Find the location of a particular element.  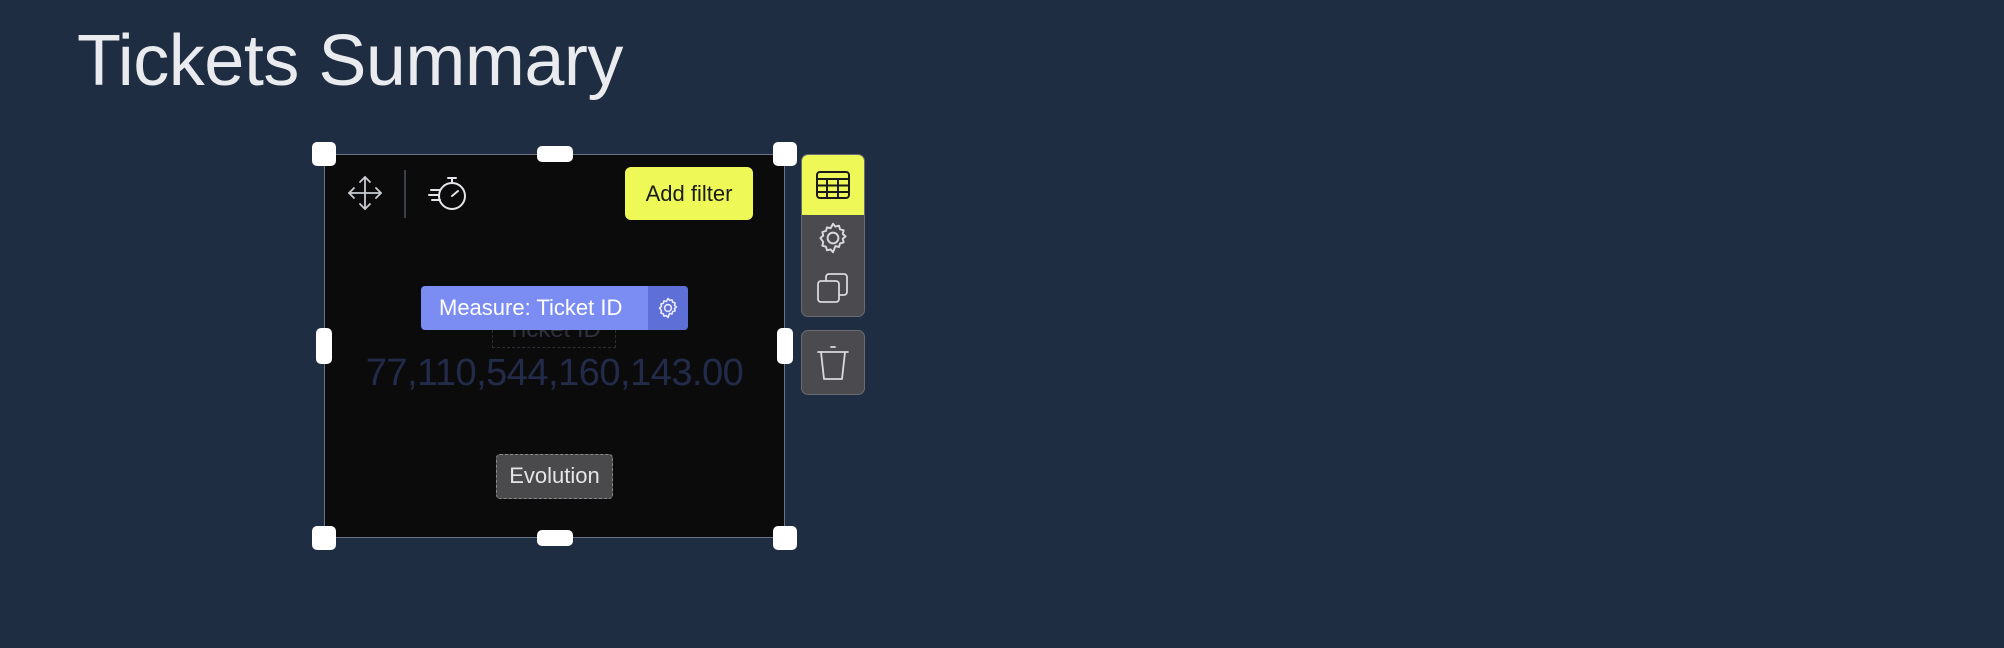

resize-handle-bottom-left is located at coordinates (324, 538).